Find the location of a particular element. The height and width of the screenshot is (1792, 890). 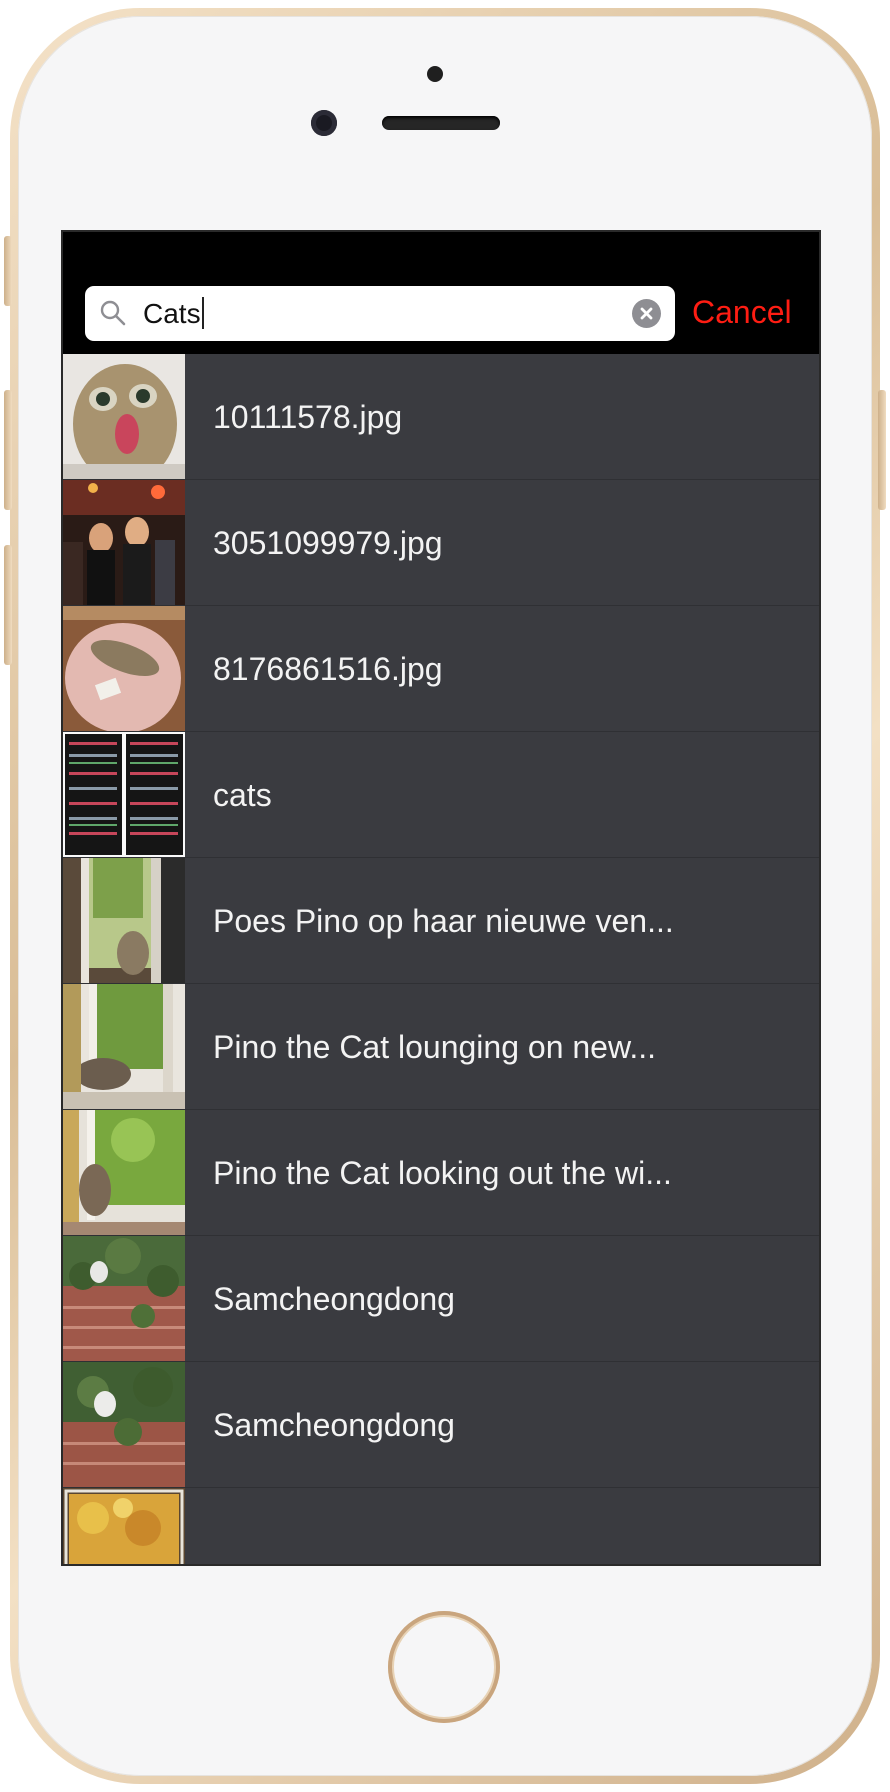

autumn-leaves-photo is located at coordinates (124, 1526).